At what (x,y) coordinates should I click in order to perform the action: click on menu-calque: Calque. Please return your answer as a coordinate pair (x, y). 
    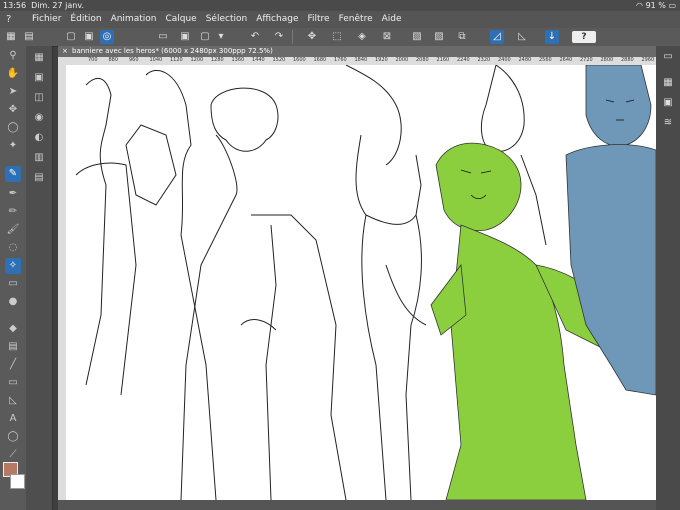
    Looking at the image, I should click on (180, 19).